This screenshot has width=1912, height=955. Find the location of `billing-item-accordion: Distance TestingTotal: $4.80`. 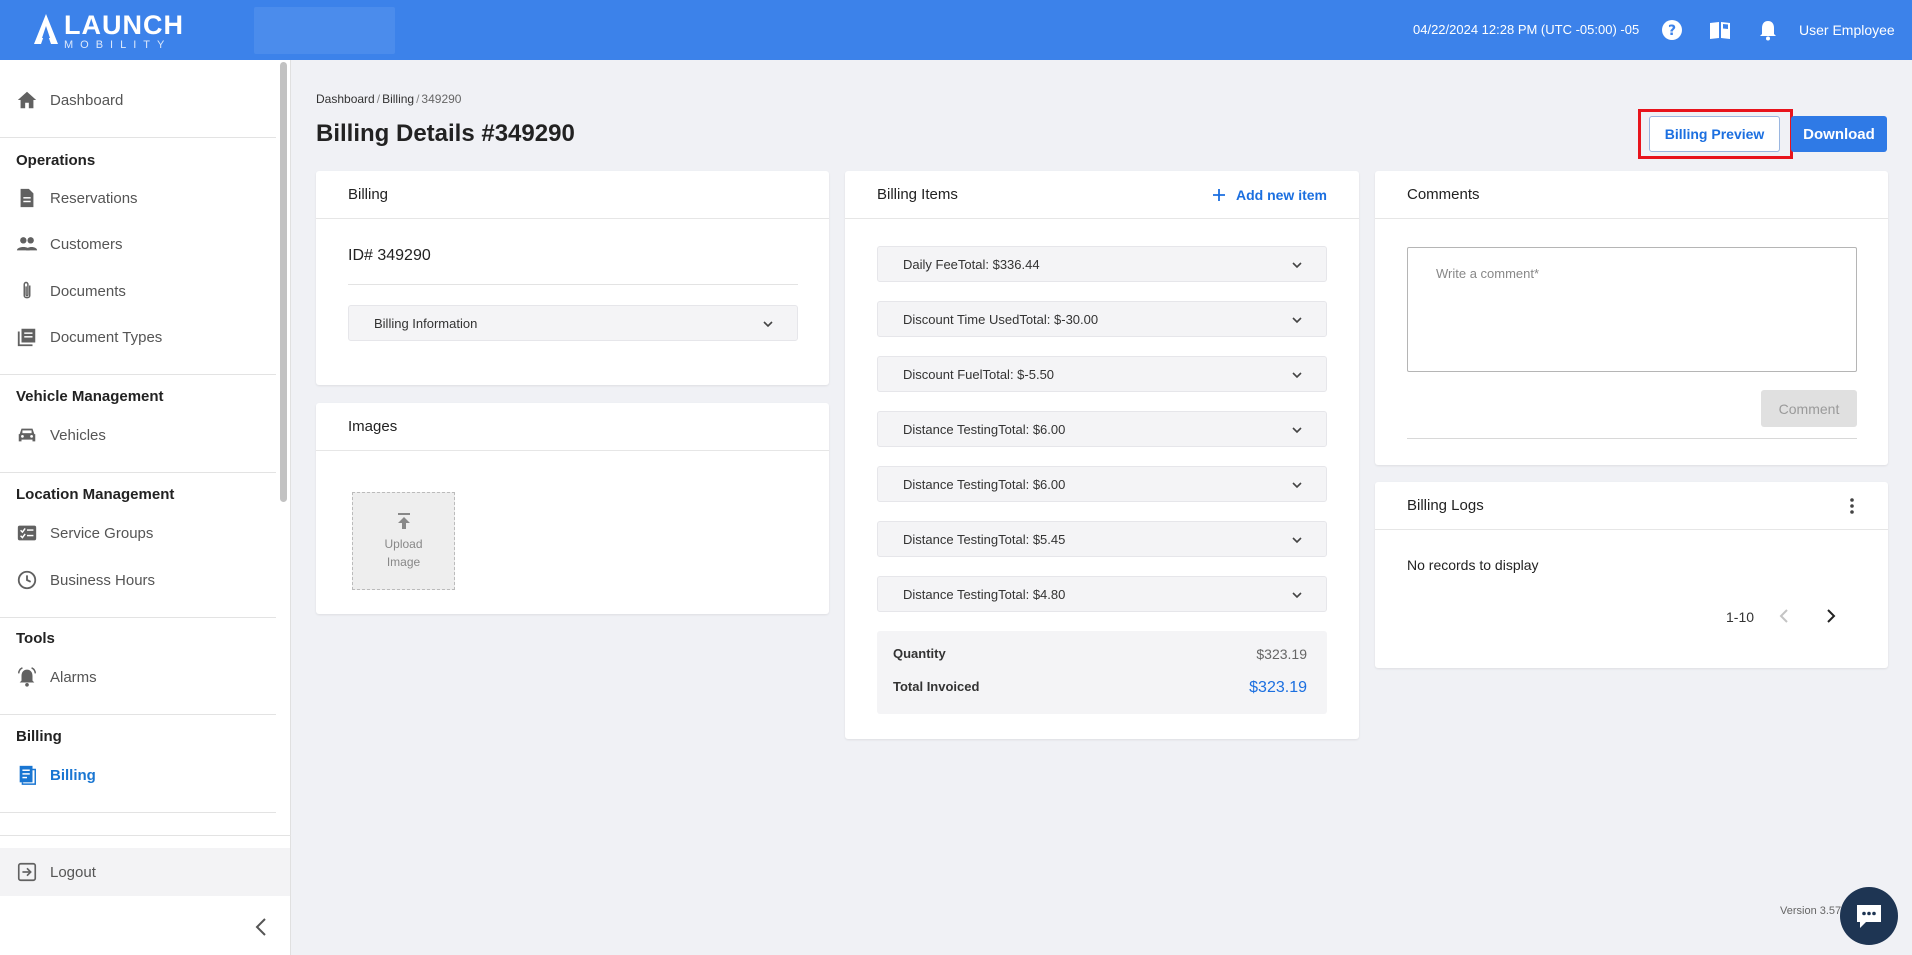

billing-item-accordion: Distance TestingTotal: $4.80 is located at coordinates (1102, 594).